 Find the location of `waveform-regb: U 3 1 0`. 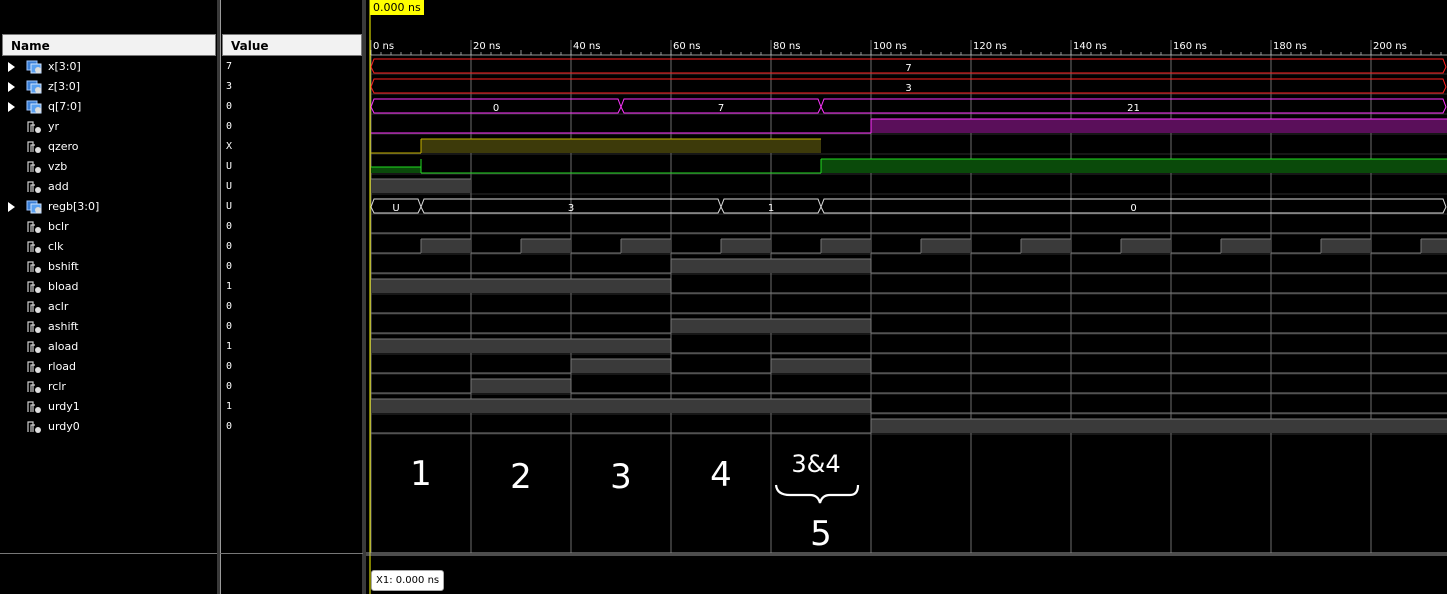

waveform-regb: U 3 1 0 is located at coordinates (908, 206).